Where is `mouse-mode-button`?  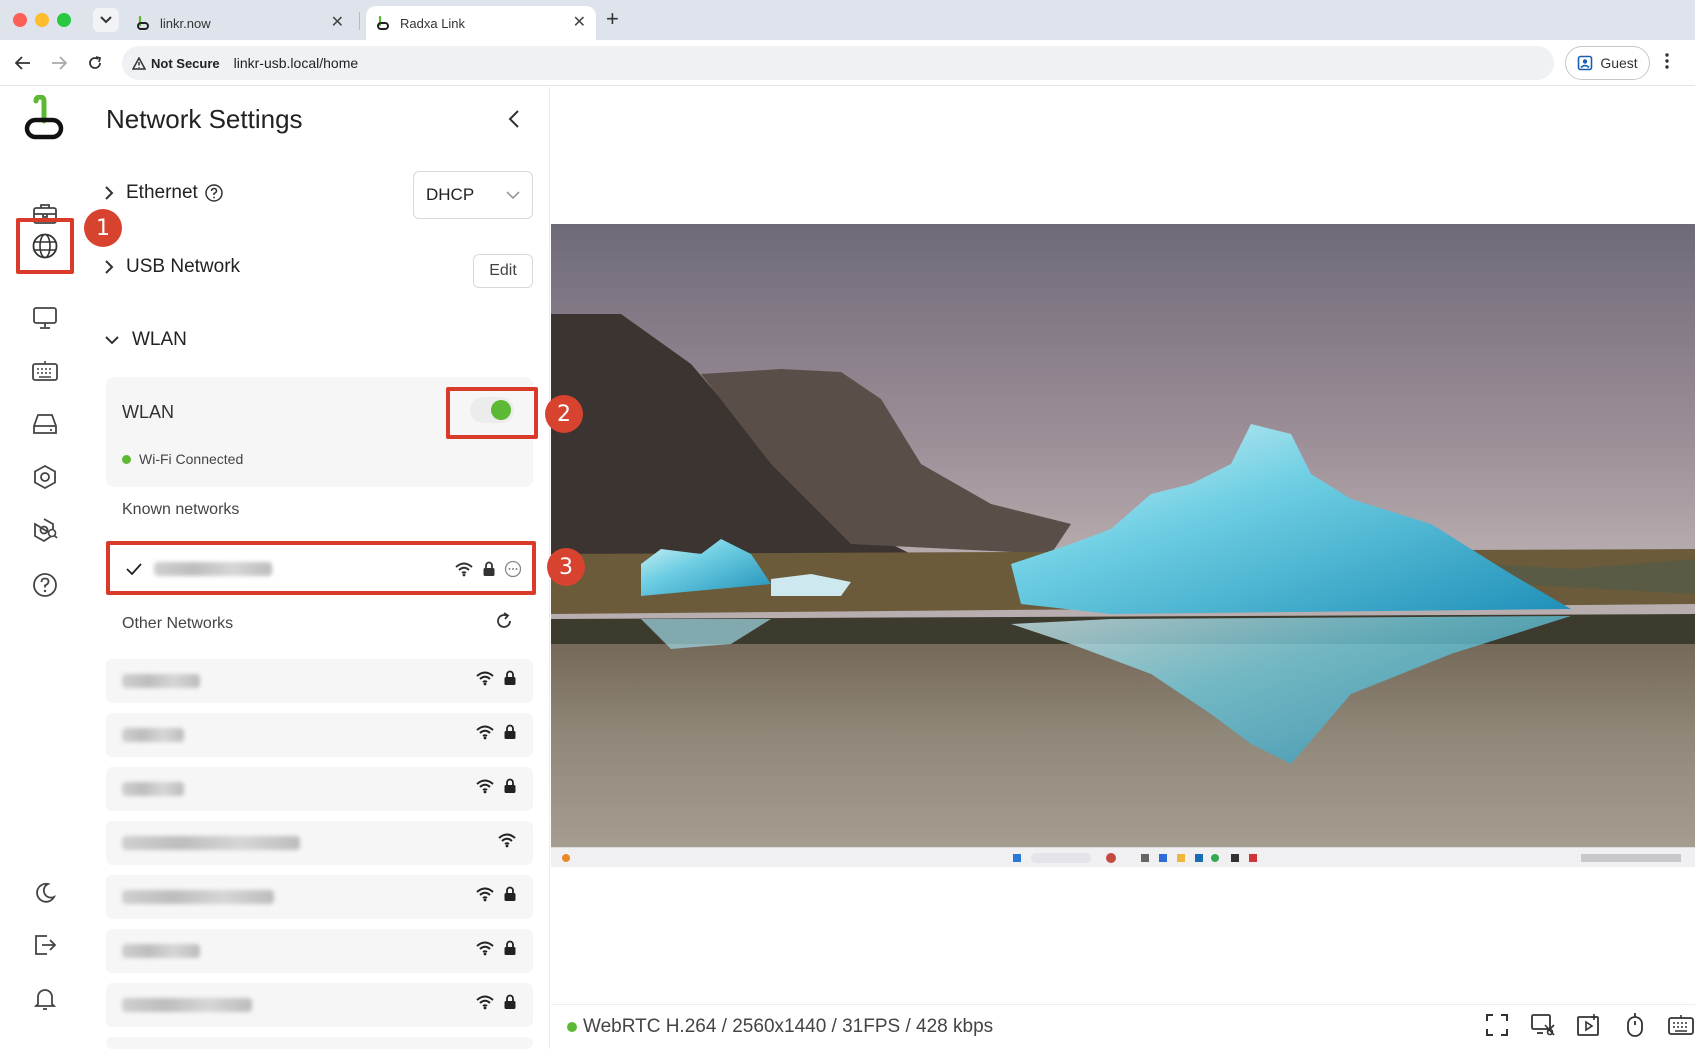
mouse-mode-button is located at coordinates (1635, 1025).